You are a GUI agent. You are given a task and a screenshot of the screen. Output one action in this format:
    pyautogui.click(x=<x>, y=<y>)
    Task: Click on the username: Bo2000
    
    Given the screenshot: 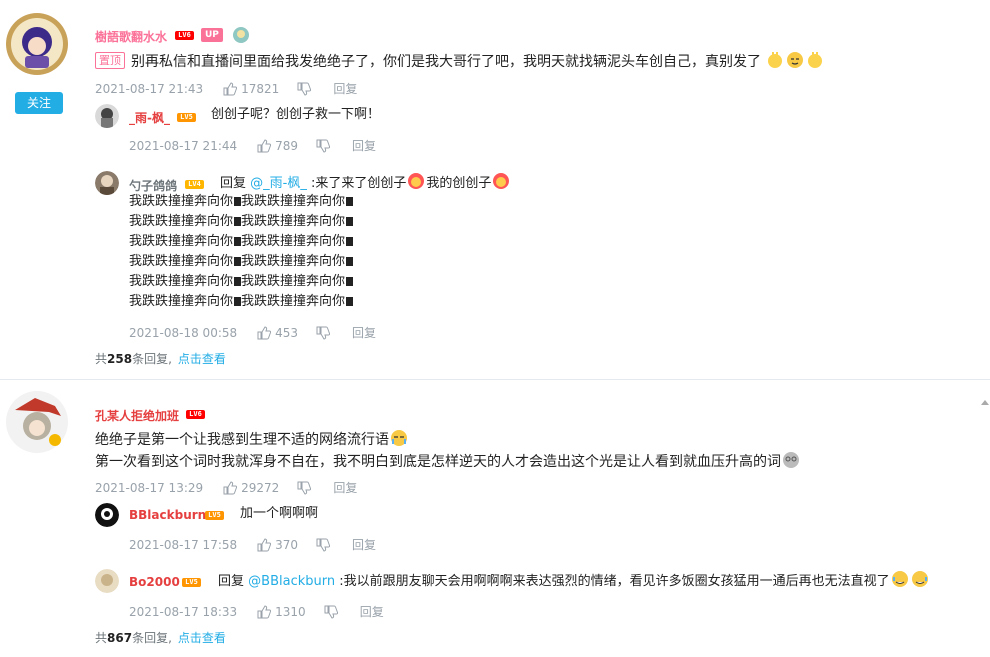 What is the action you would take?
    pyautogui.click(x=154, y=582)
    